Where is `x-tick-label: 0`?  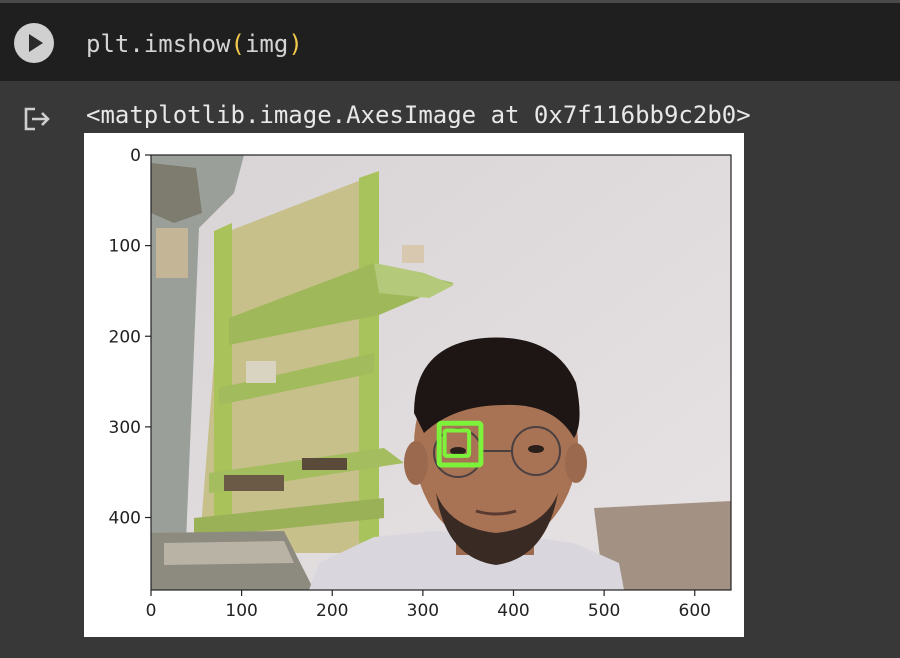
x-tick-label: 0 is located at coordinates (151, 611).